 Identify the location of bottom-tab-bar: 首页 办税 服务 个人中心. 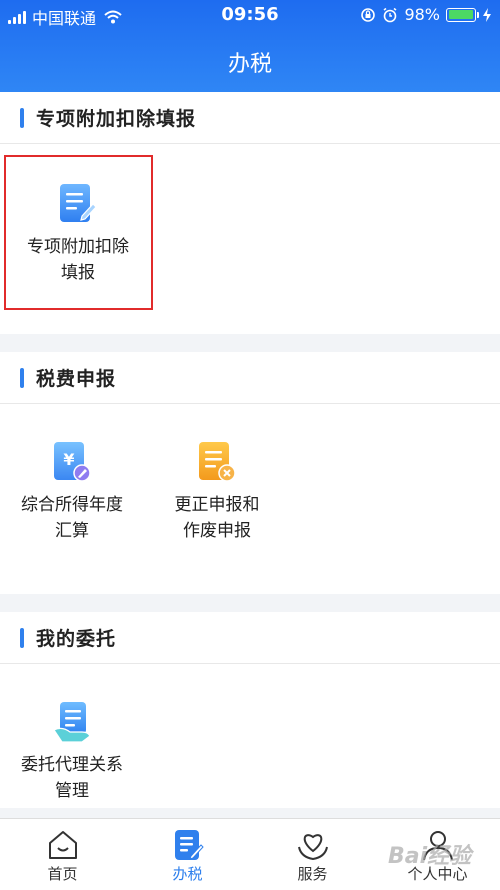
(250, 854).